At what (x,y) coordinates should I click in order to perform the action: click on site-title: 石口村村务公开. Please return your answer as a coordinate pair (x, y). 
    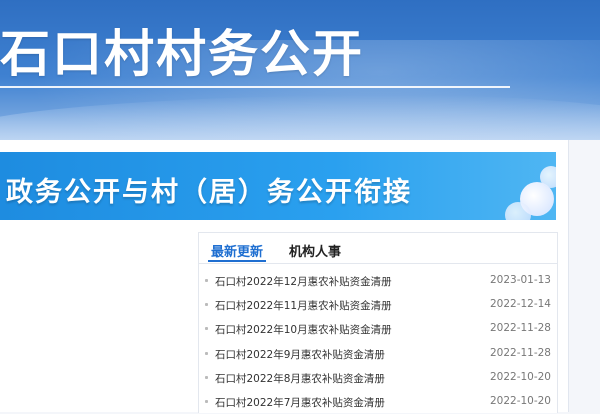
    Looking at the image, I should click on (182, 54).